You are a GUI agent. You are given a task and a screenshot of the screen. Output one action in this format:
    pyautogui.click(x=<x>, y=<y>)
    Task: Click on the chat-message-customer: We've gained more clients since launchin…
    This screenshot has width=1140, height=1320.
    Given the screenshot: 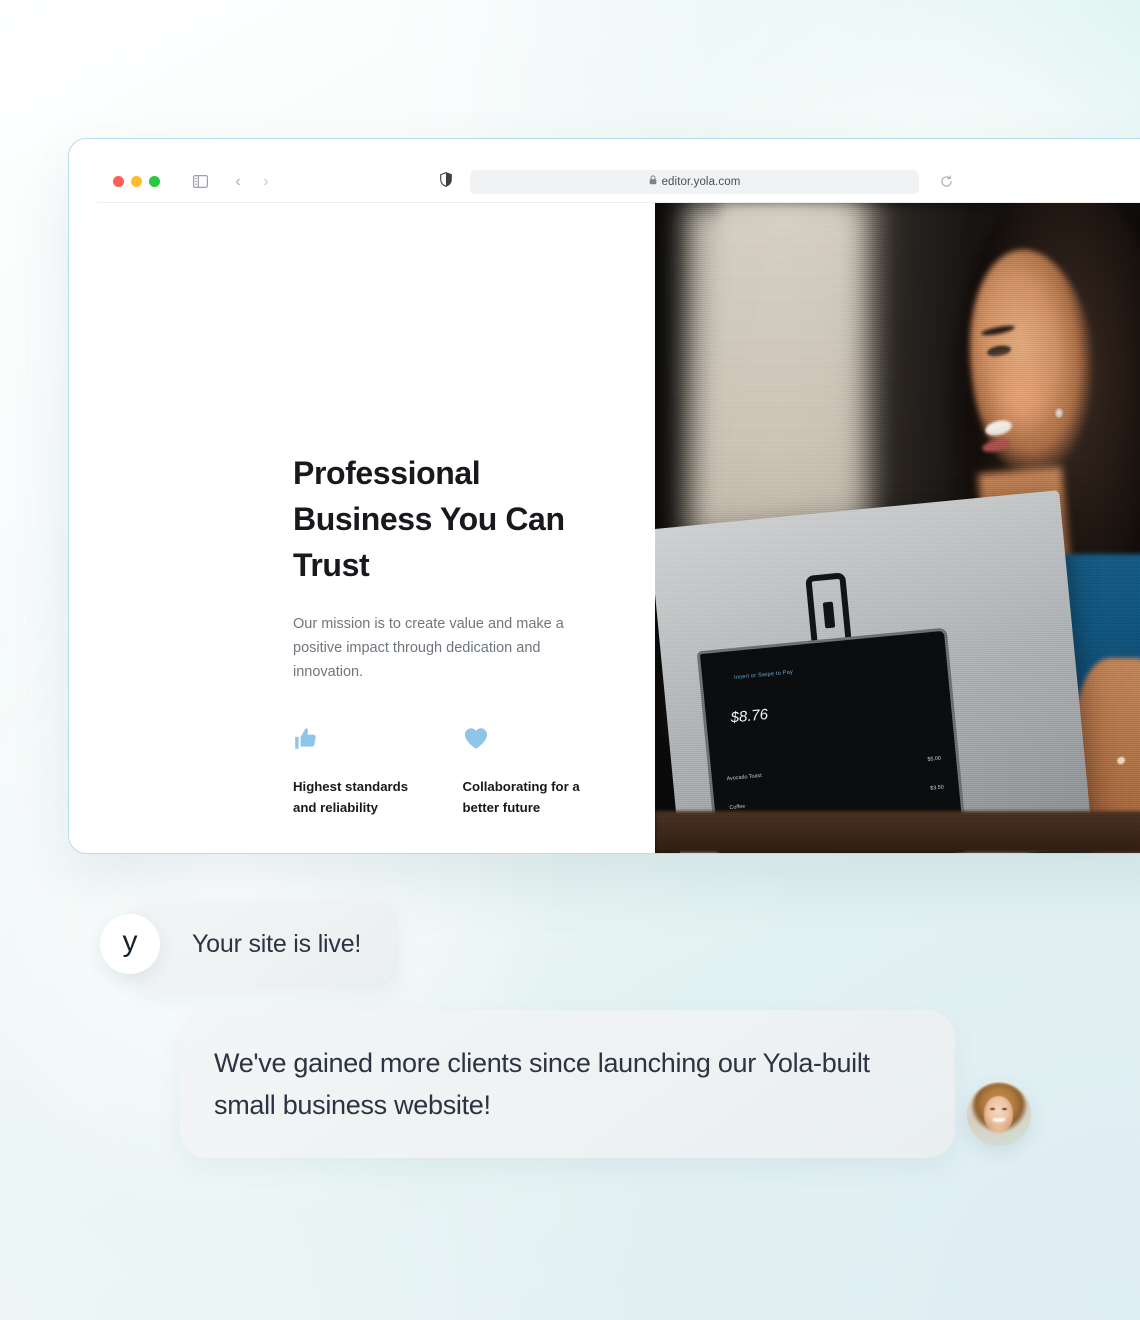 What is the action you would take?
    pyautogui.click(x=570, y=1084)
    